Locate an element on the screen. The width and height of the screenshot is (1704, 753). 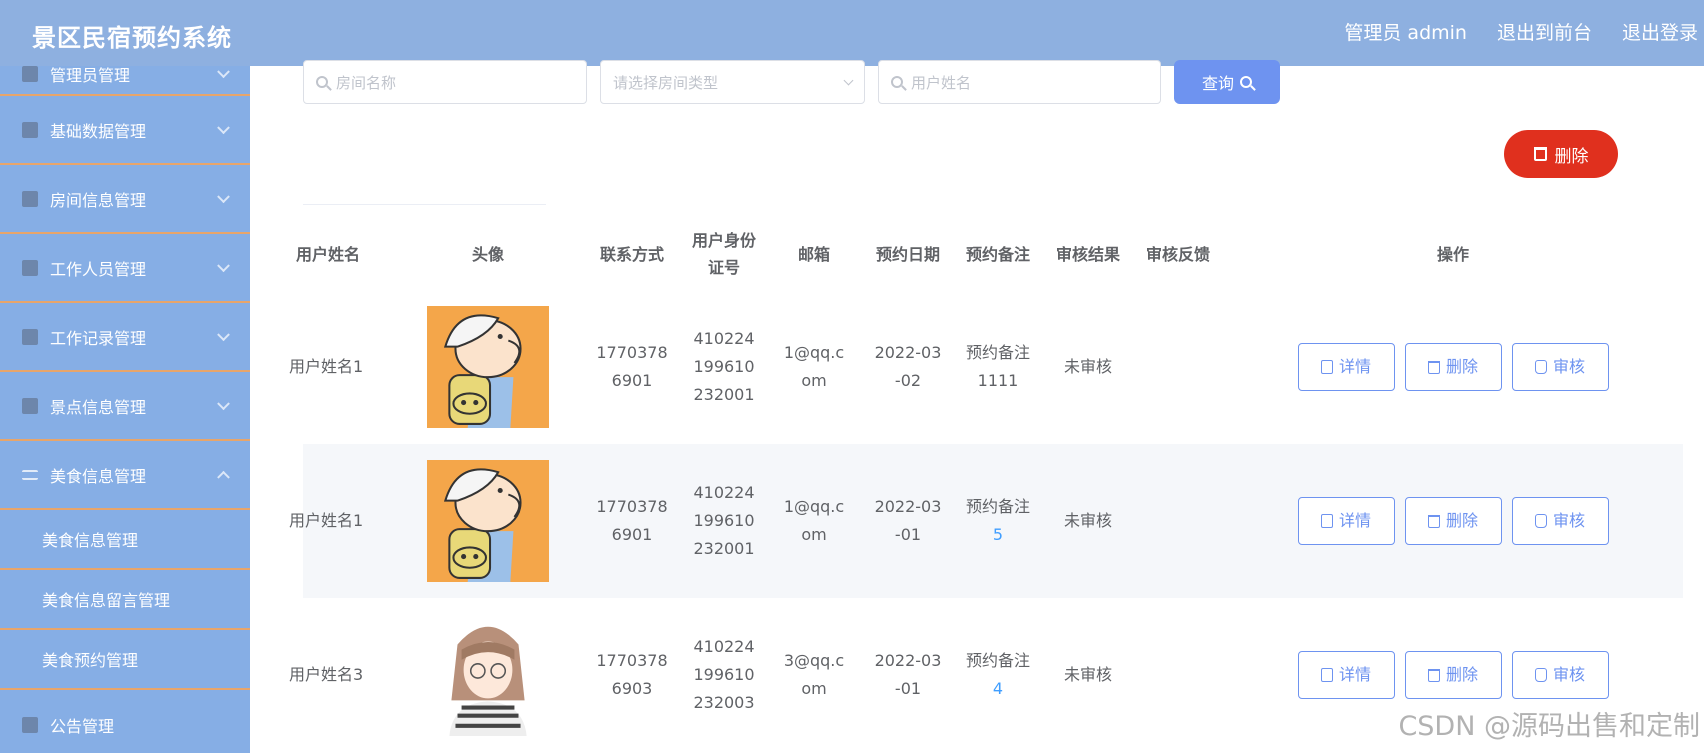
exit-to-front-link: 退出到前台 is located at coordinates (1544, 31).